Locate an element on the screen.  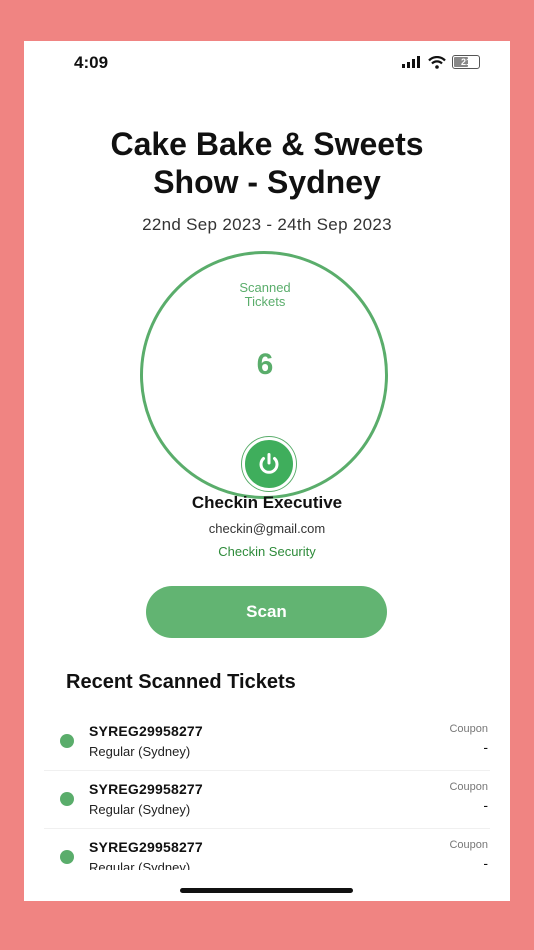
recent-scanned-title: Recent Scanned Tickets is located at coordinates (181, 682).